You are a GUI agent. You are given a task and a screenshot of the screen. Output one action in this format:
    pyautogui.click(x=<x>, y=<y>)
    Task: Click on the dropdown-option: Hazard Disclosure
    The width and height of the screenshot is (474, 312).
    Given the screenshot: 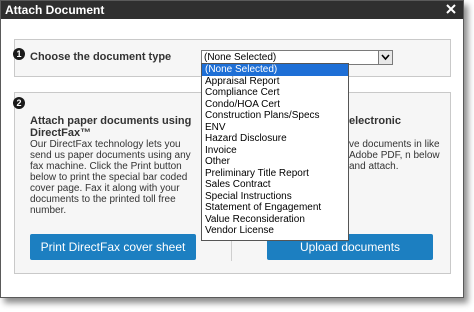 What is the action you would take?
    pyautogui.click(x=275, y=139)
    